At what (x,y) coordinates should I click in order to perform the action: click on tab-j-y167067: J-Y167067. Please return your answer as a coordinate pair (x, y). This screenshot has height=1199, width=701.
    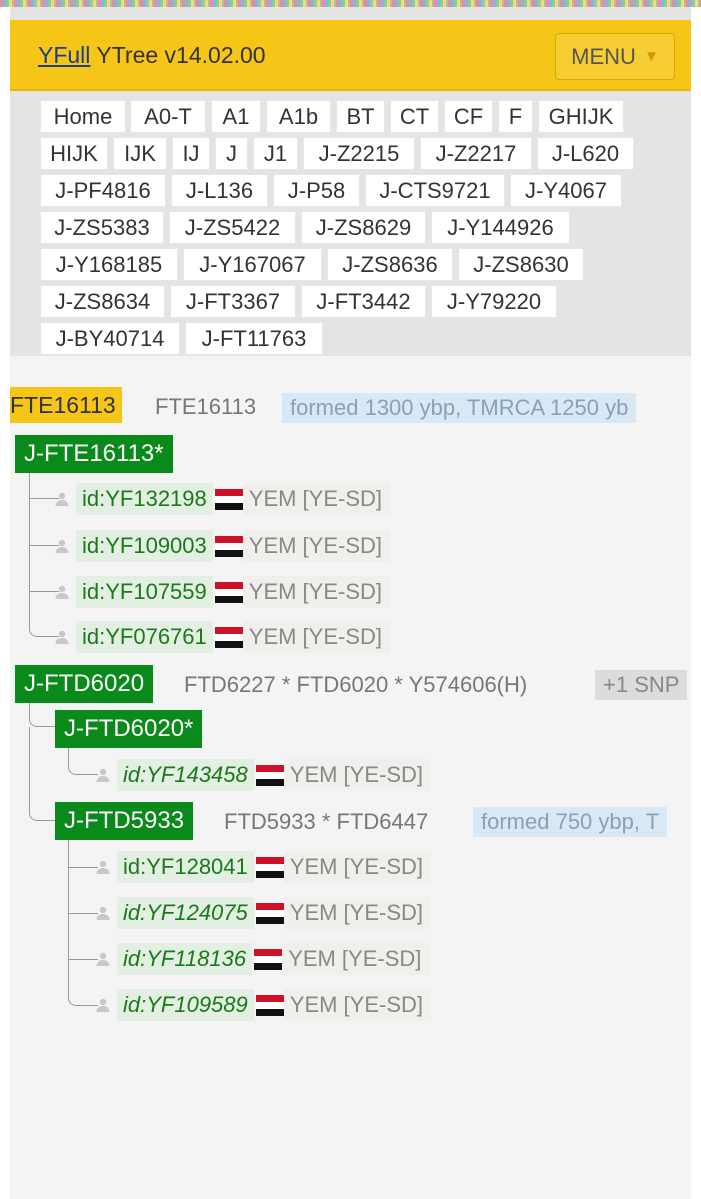
    Looking at the image, I should click on (252, 264).